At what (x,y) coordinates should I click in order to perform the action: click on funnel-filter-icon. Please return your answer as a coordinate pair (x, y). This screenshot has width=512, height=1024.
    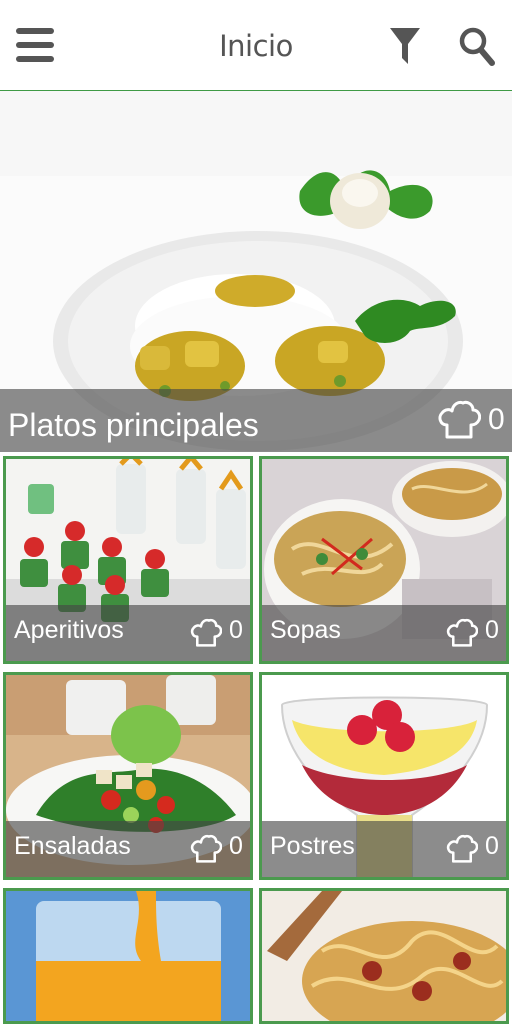
    Looking at the image, I should click on (405, 46).